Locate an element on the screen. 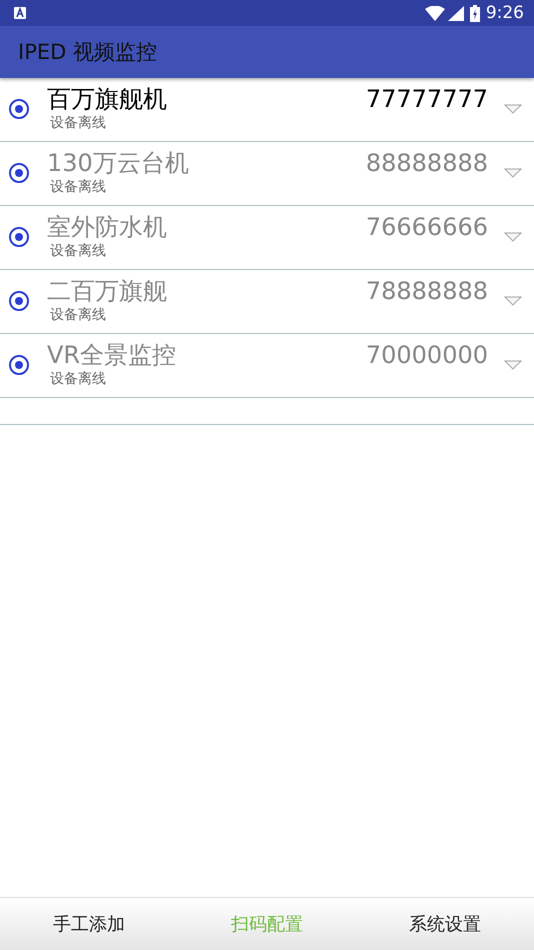 This screenshot has height=950, width=534. wifi-icon is located at coordinates (434, 13).